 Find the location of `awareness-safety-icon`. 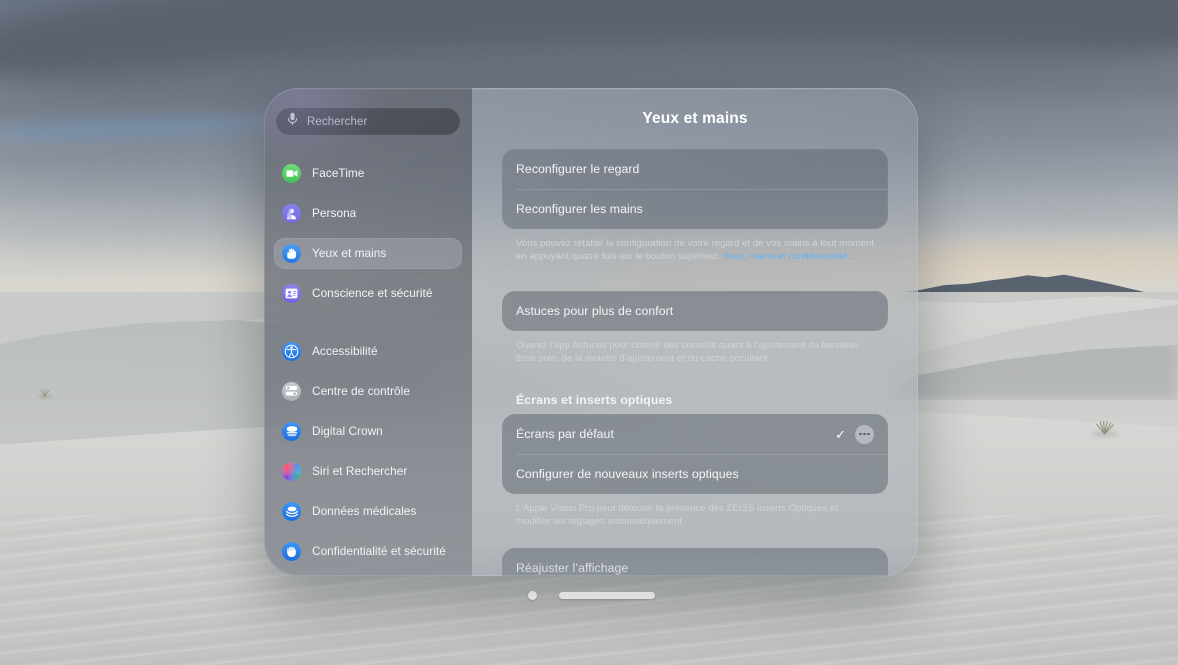

awareness-safety-icon is located at coordinates (291, 293).